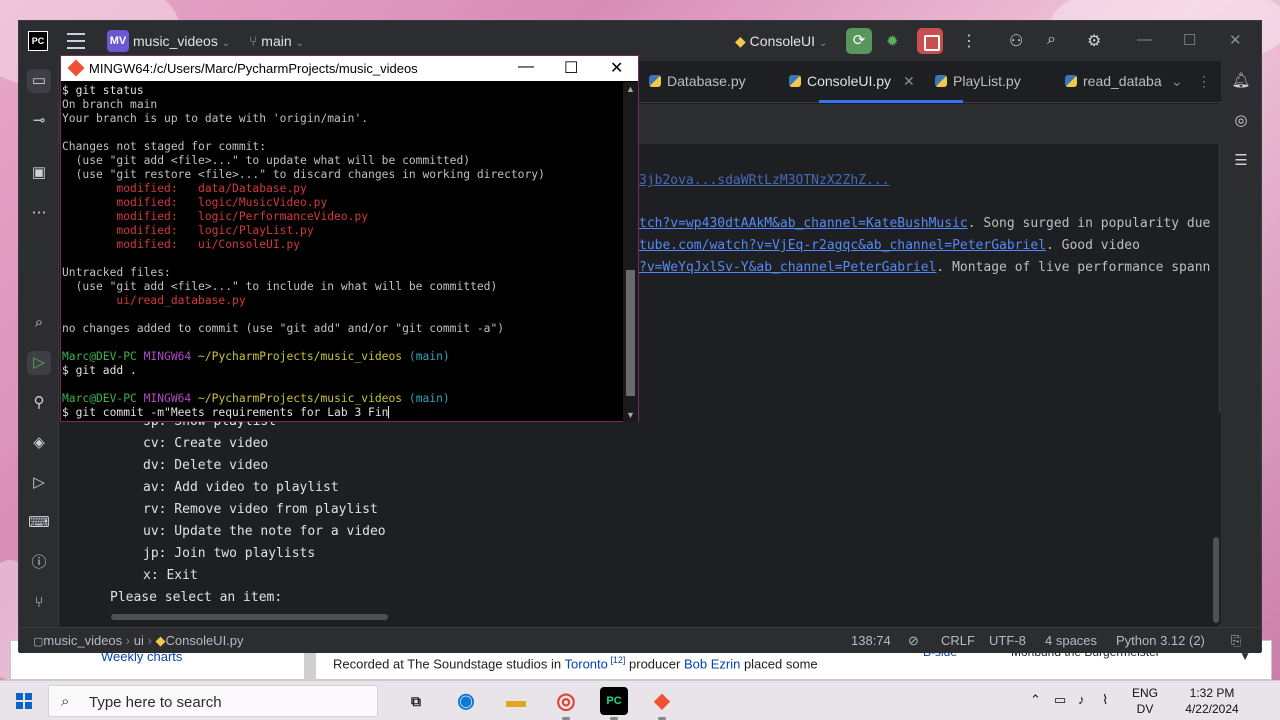 This screenshot has width=1280, height=720. Describe the element at coordinates (781, 41) in the screenshot. I see `run-config-selector: ◆ ConsoleUI ⌄` at that location.